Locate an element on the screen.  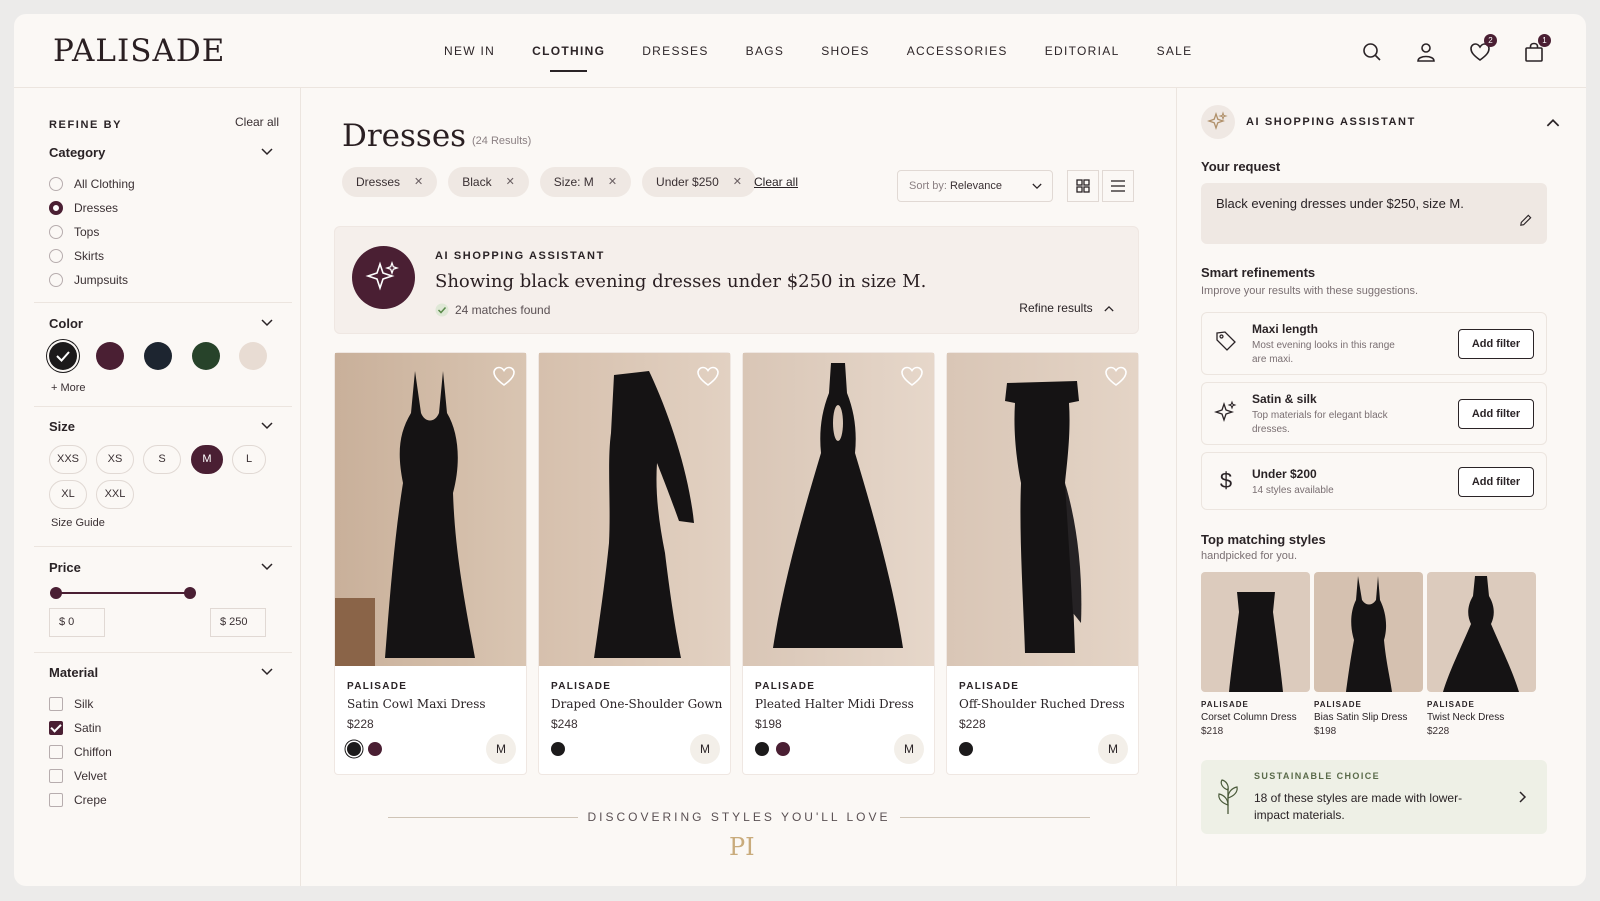
product-card: M PALISADE Satin Cowl Maxi Dress $228 is located at coordinates (430, 563).